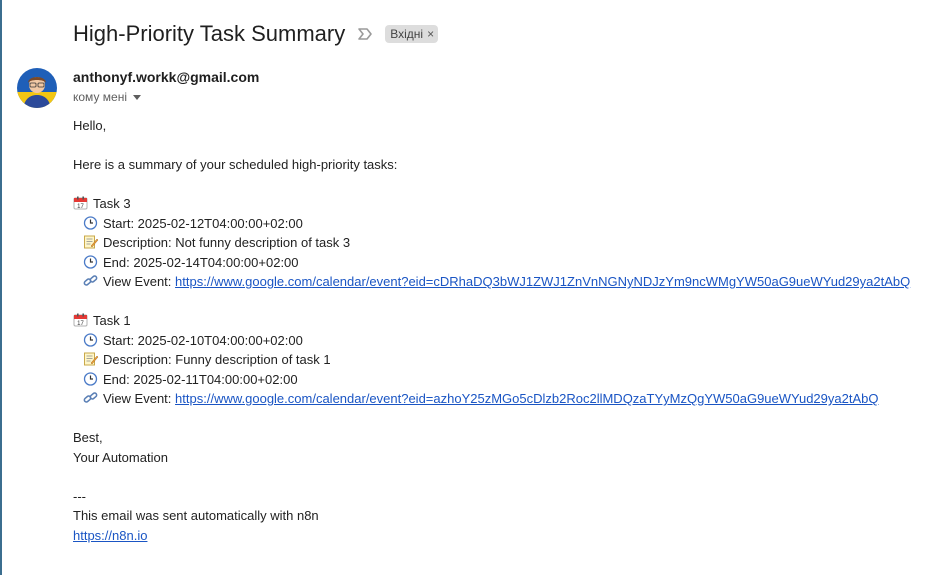 The image size is (942, 575). Describe the element at coordinates (200, 379) in the screenshot. I see `task-end: End: 2025-02-11T04:00:00+02:00` at that location.